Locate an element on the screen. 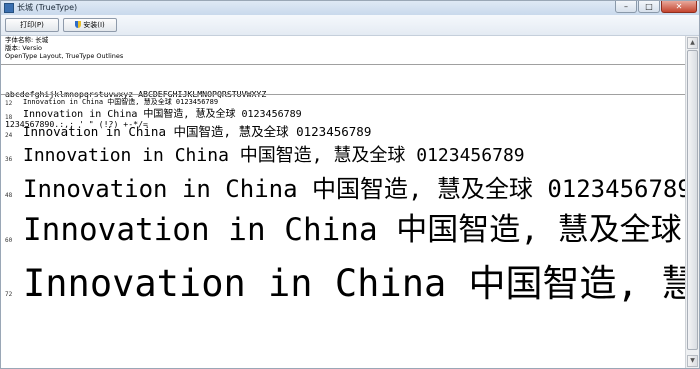  close-button: ✕ is located at coordinates (679, 7).